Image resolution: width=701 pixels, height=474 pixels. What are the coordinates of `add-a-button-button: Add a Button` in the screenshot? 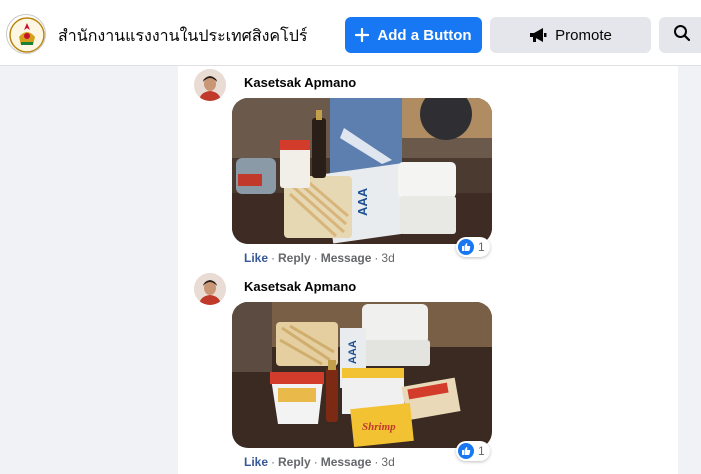 It's located at (413, 35).